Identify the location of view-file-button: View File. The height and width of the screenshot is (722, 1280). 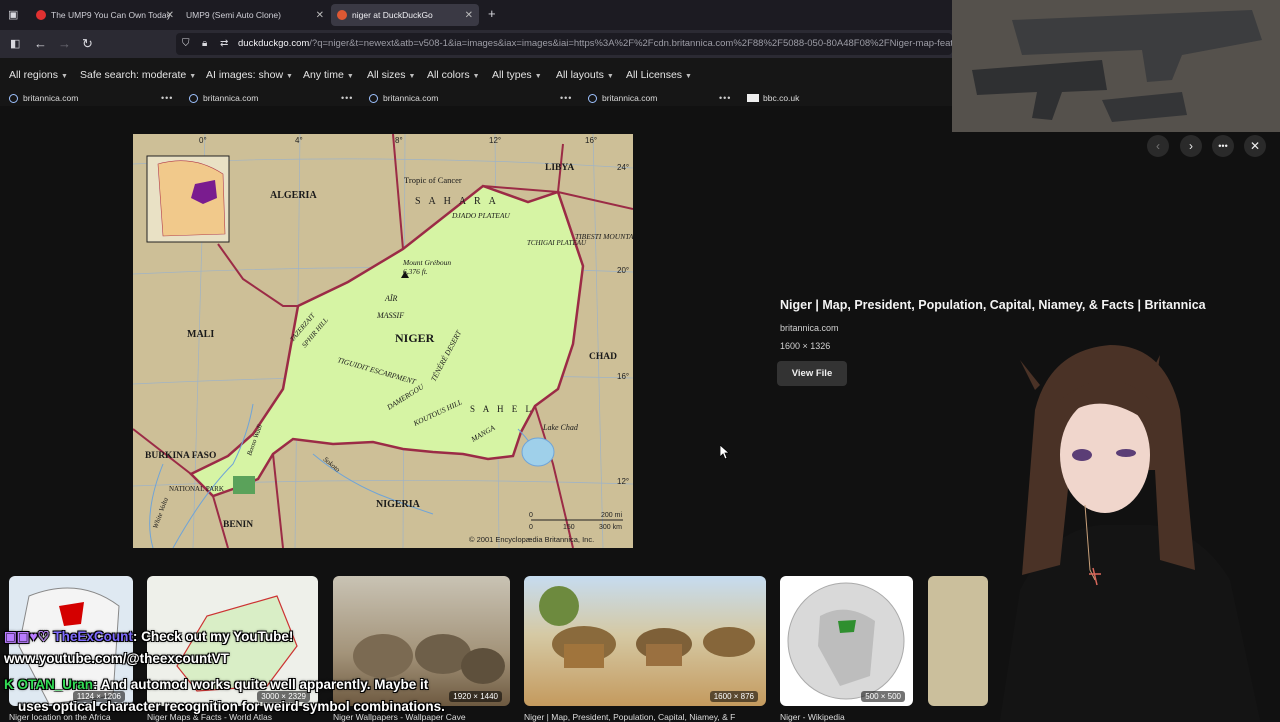
(812, 373).